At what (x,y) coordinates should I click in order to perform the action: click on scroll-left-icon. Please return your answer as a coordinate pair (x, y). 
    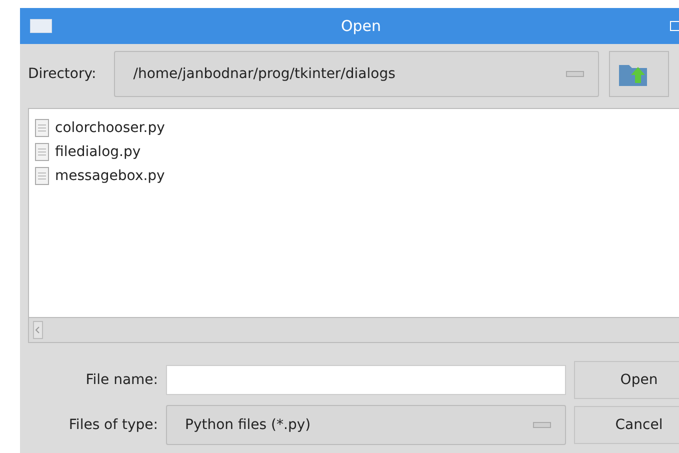
    Looking at the image, I should click on (38, 330).